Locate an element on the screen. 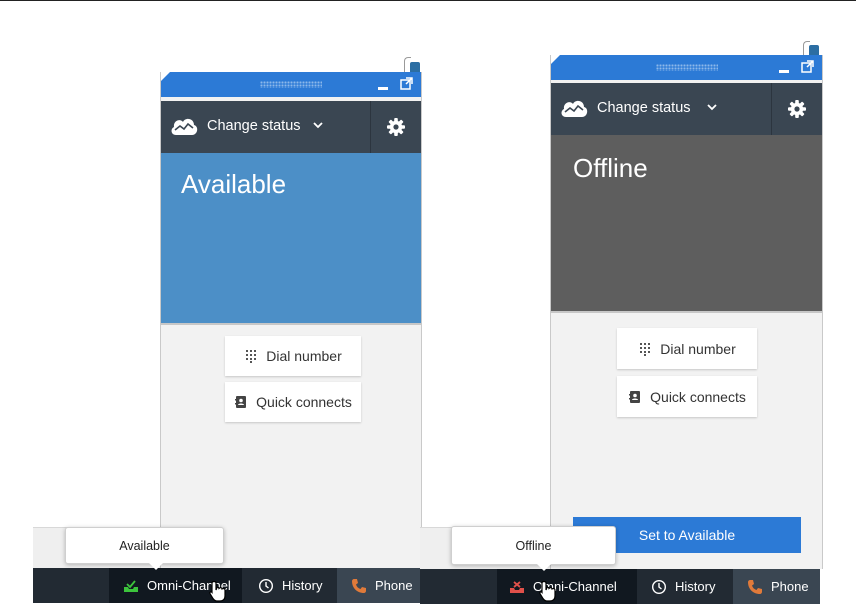 The image size is (856, 604). tooltip-label: Offline is located at coordinates (533, 545).